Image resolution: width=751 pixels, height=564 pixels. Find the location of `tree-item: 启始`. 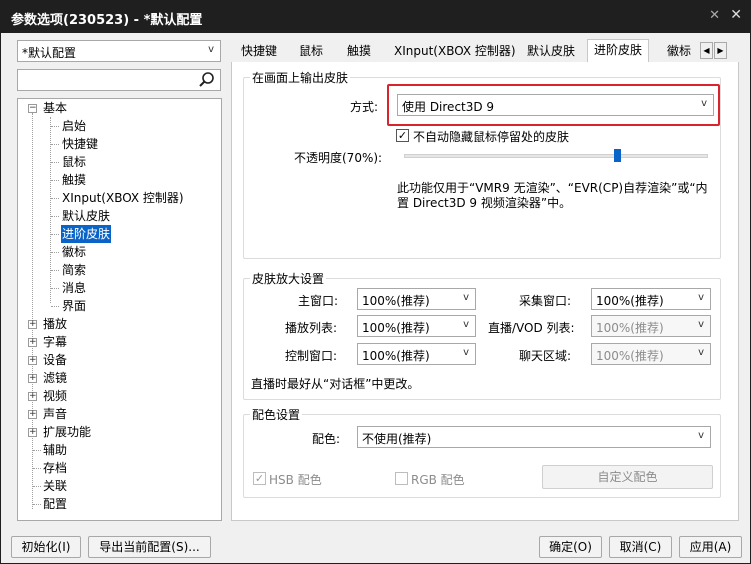

tree-item: 启始 is located at coordinates (74, 126).